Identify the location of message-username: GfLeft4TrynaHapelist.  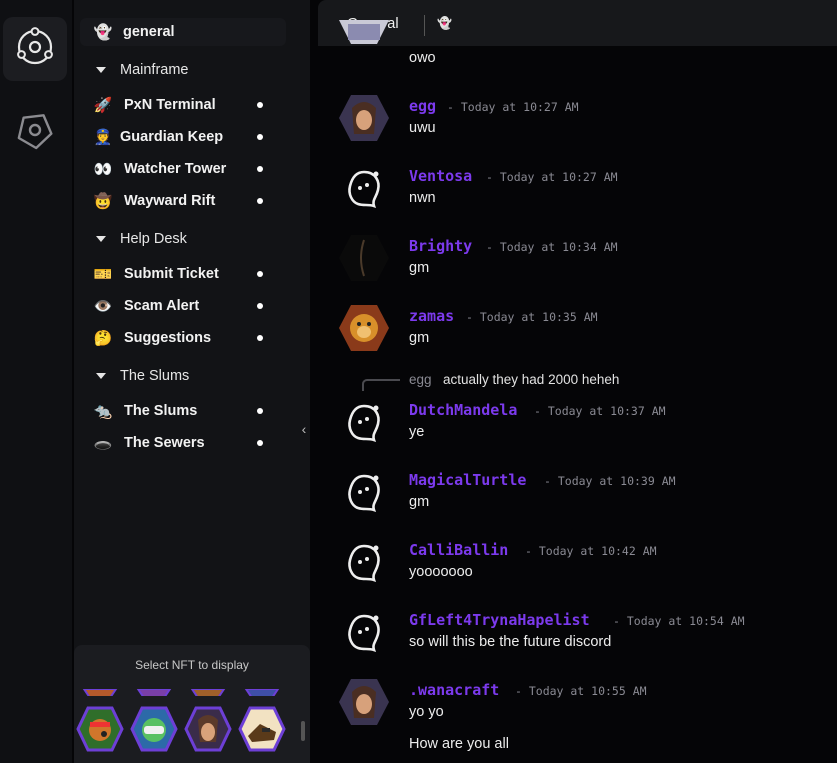
(499, 620).